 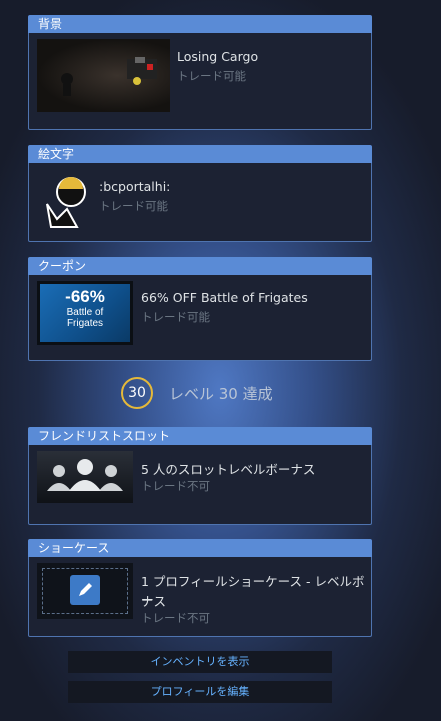 I want to click on item-title: 5 人のスロットレベルボーナス, so click(x=228, y=469).